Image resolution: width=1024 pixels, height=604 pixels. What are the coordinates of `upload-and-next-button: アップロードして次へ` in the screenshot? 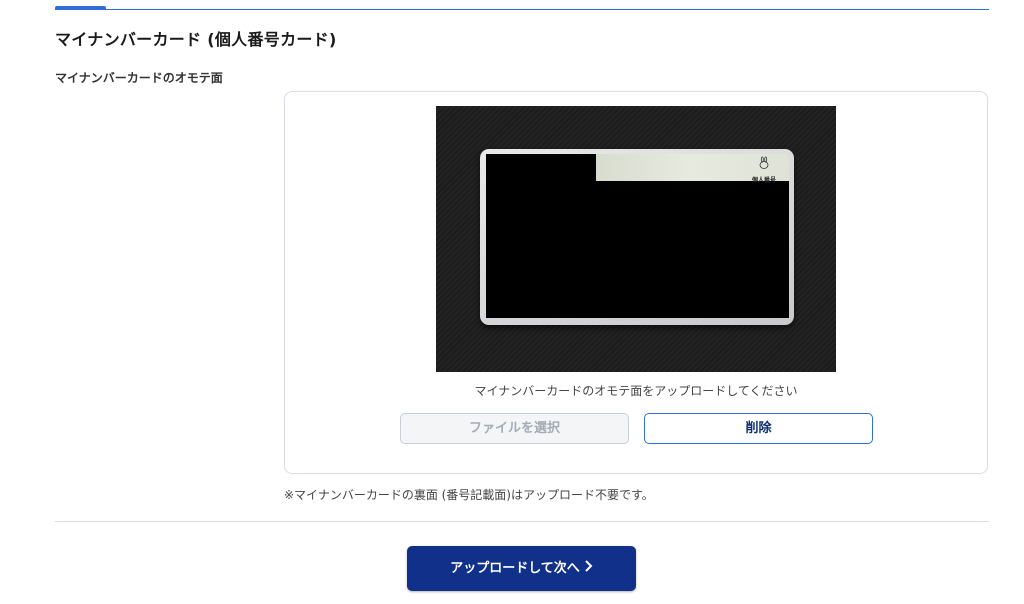 It's located at (521, 568).